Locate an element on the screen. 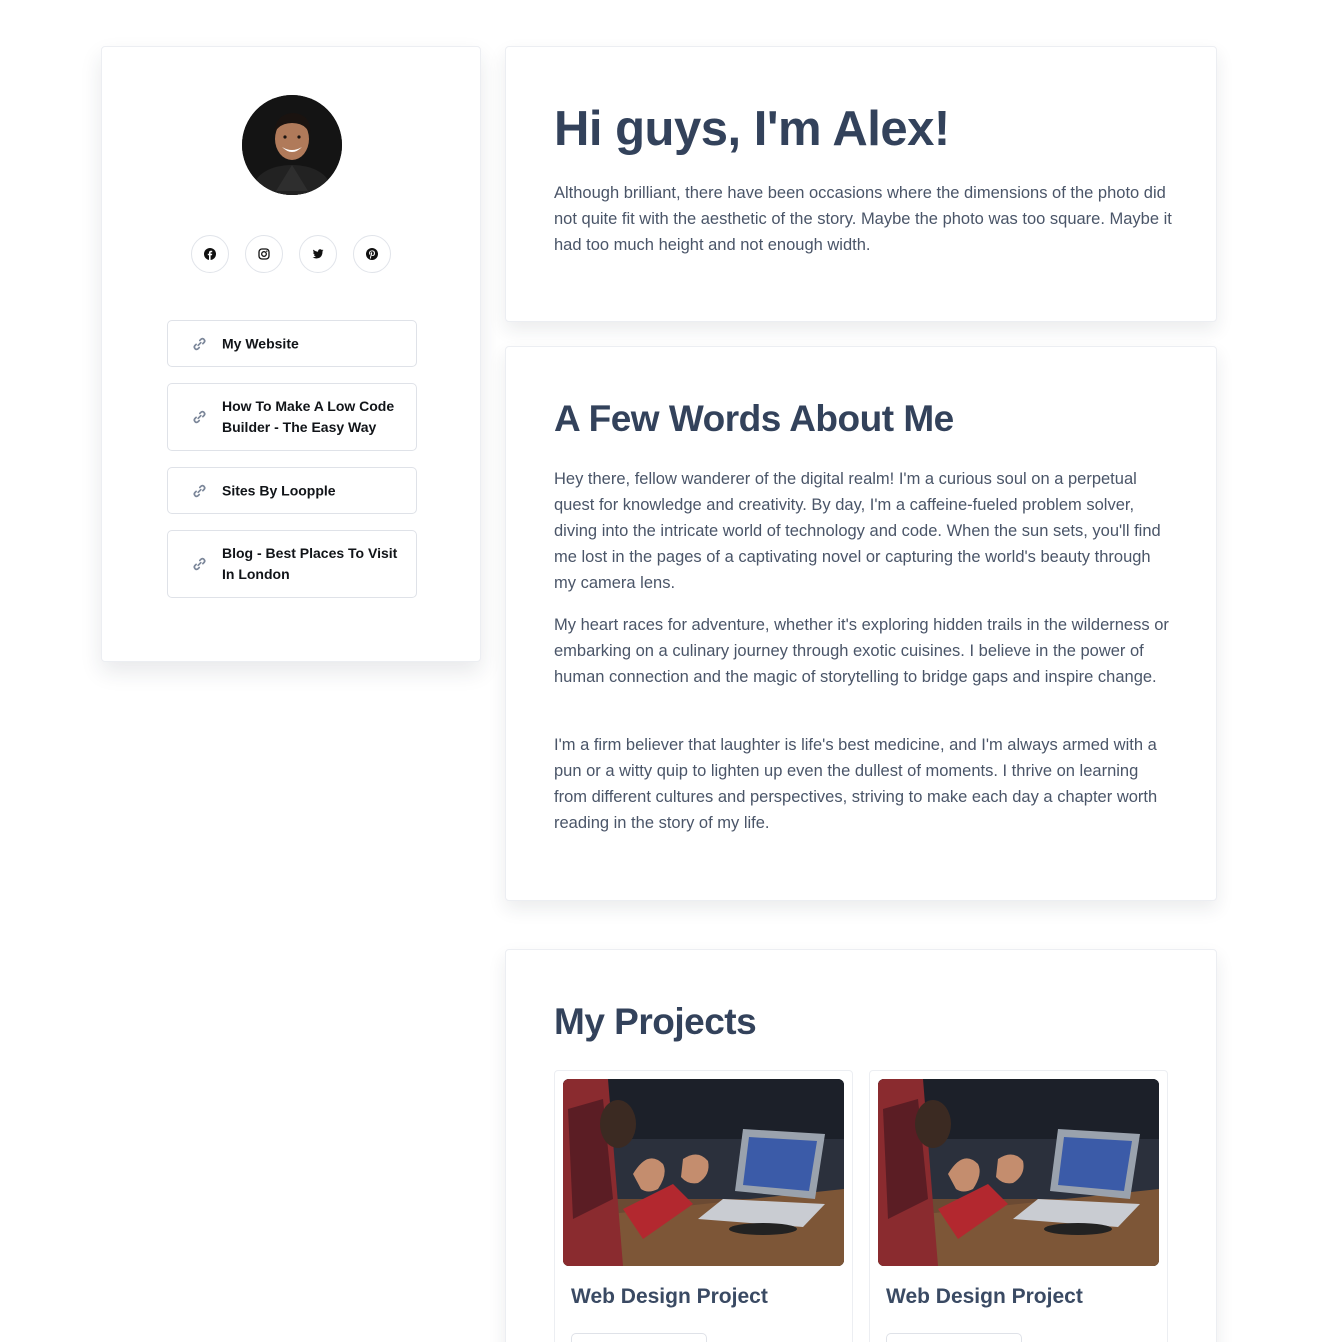  twitter-icon is located at coordinates (318, 254).